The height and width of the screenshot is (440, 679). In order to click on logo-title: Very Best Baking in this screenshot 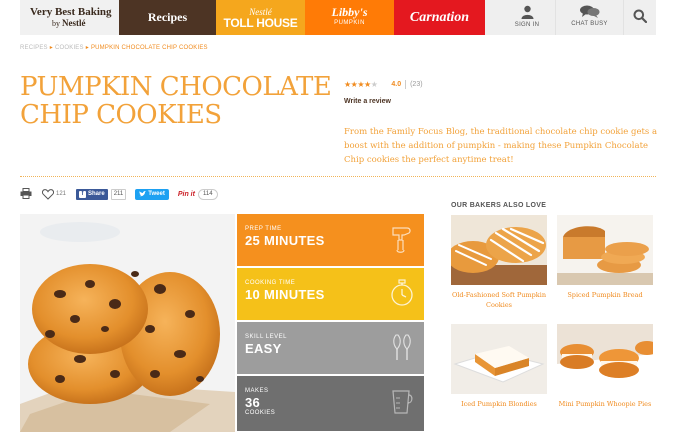, I will do `click(71, 12)`.